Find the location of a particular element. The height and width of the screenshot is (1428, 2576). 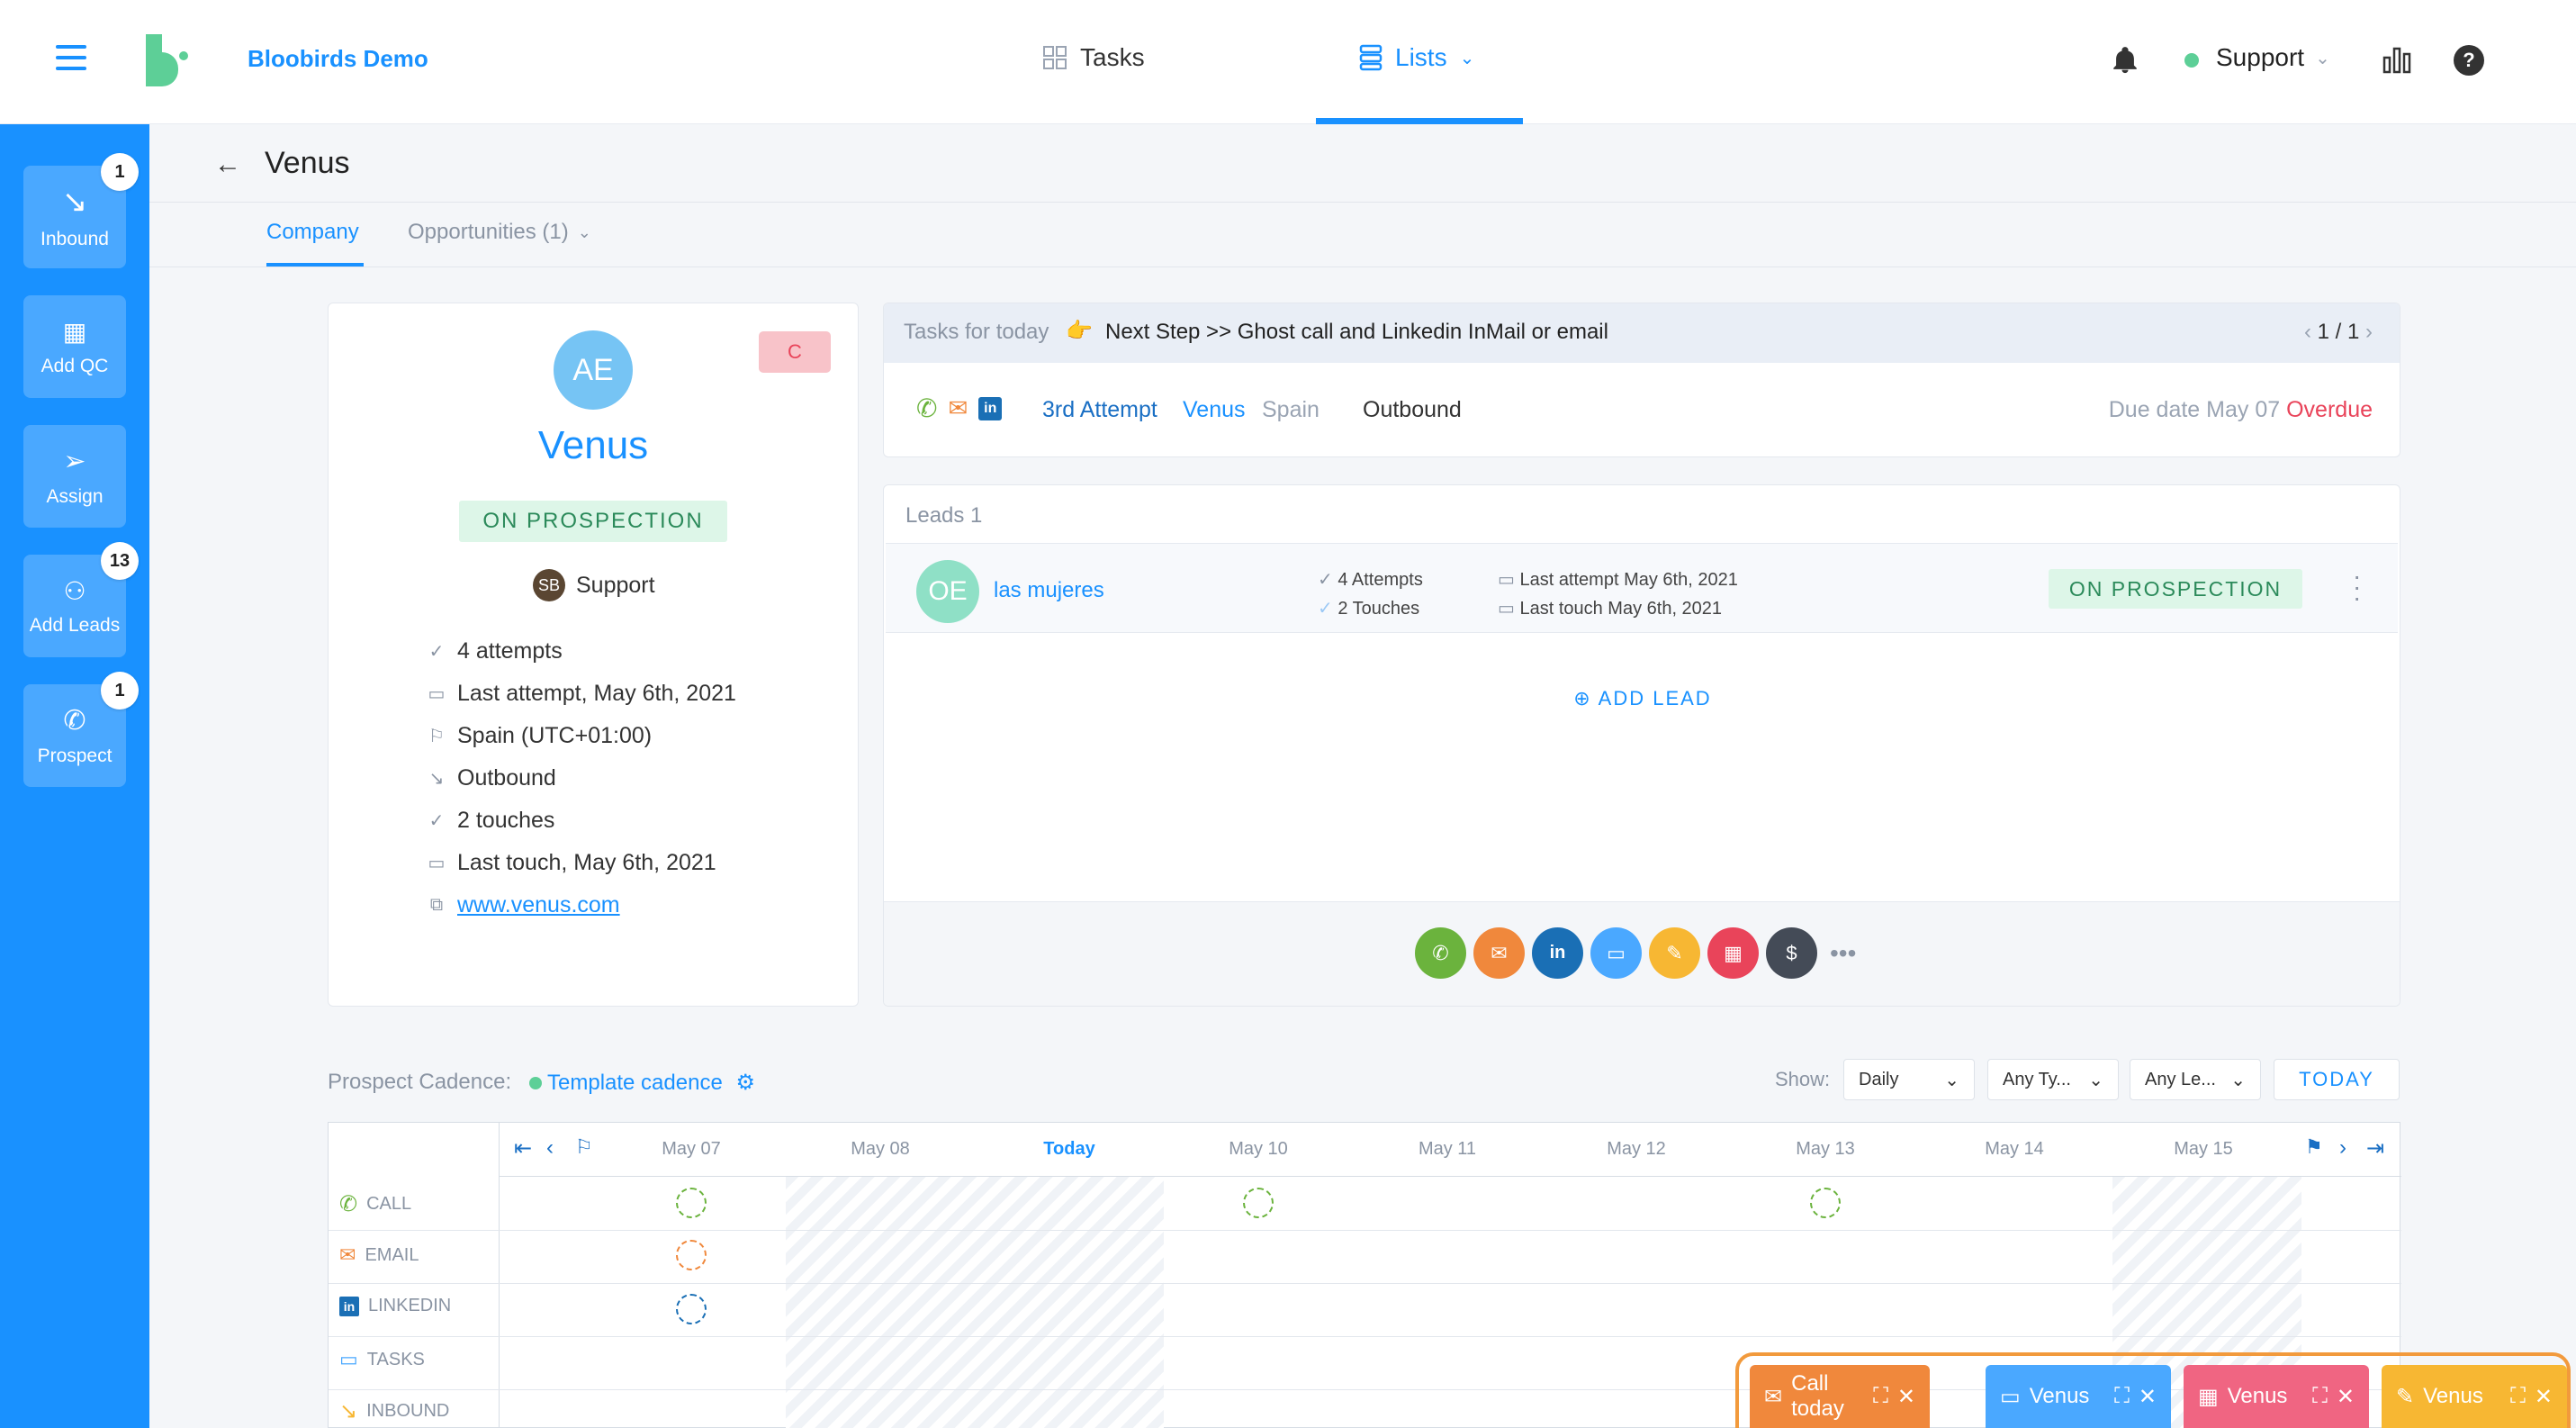

sidebar-item-prospect: 1 ✆ Prospect is located at coordinates (81, 729).